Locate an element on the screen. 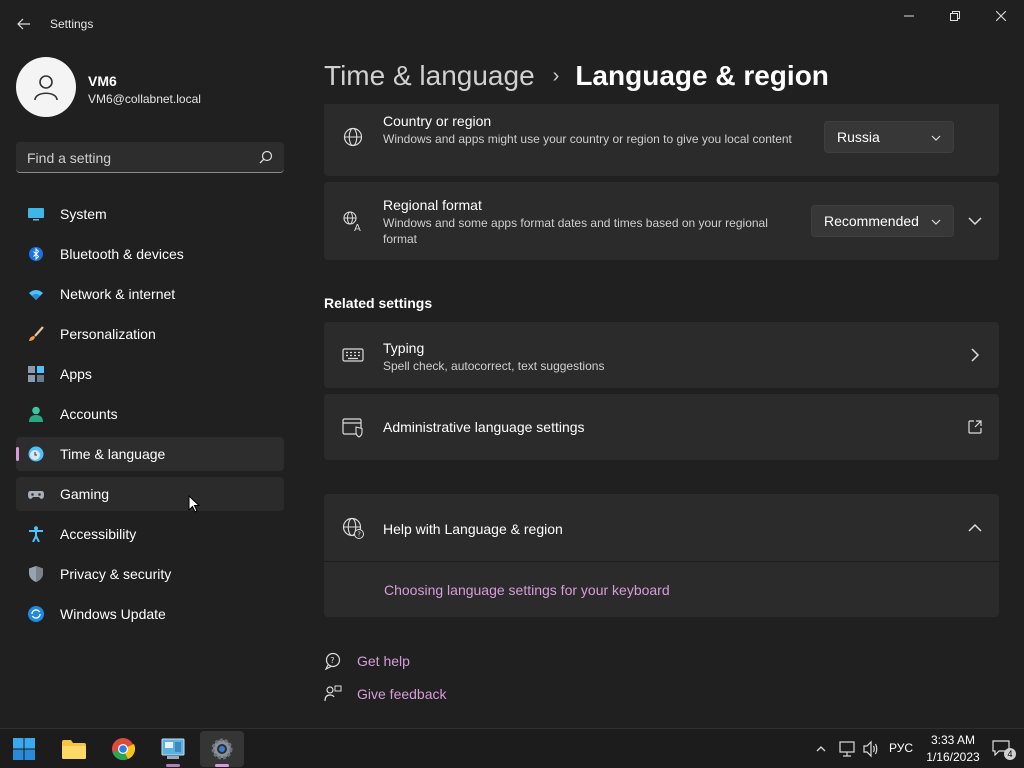 This screenshot has height=768, width=1024. sidebar-item-label: Bluetooth & devices is located at coordinates (122, 254).